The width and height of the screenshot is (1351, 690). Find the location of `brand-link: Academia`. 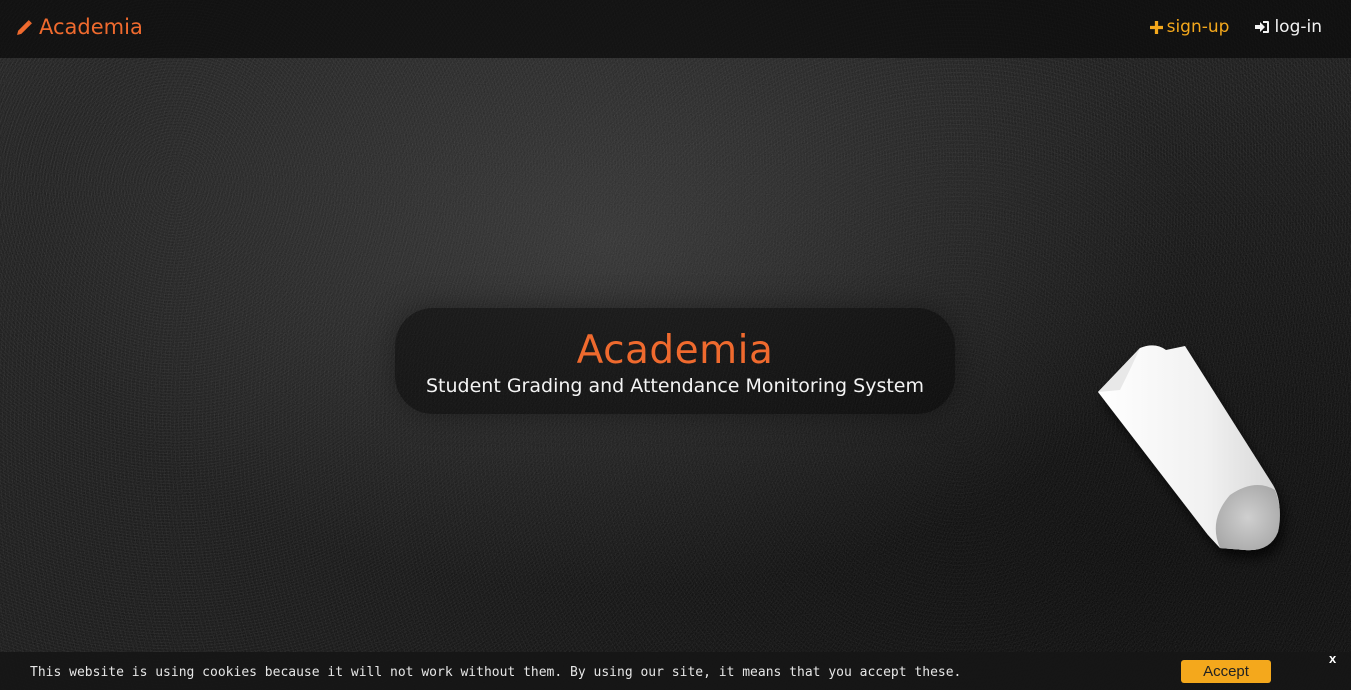

brand-link: Academia is located at coordinates (79, 27).